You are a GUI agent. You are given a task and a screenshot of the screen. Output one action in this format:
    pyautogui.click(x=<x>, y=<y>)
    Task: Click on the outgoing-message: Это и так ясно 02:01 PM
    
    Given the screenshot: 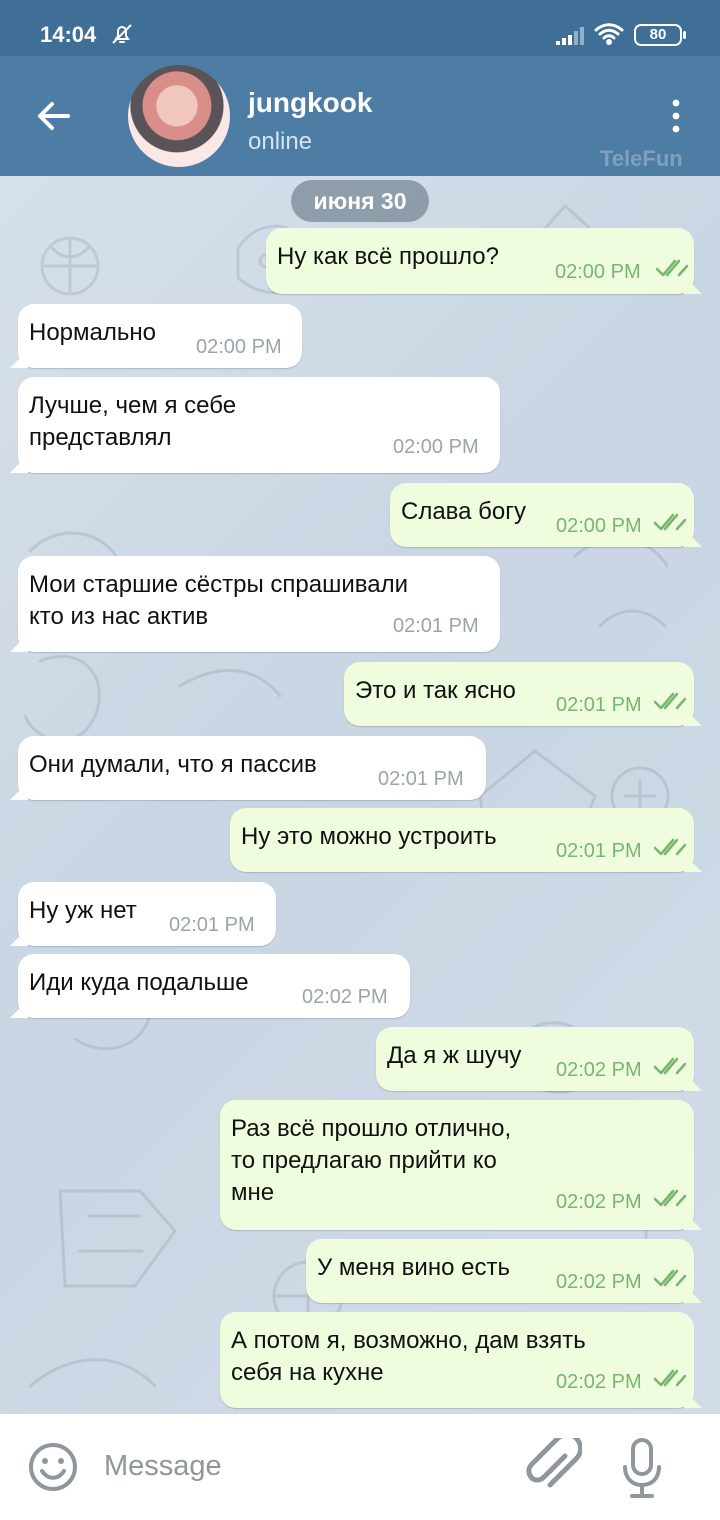 What is the action you would take?
    pyautogui.click(x=519, y=694)
    